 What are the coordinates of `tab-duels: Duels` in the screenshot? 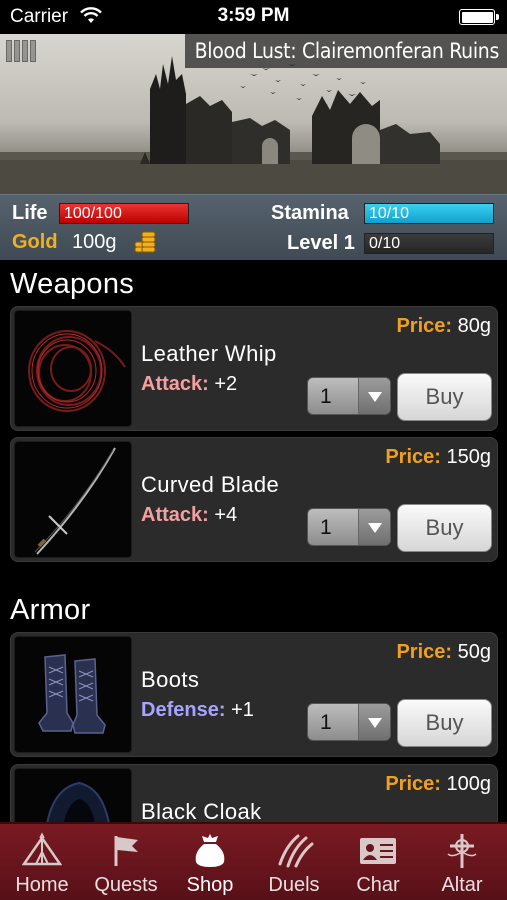 It's located at (294, 862).